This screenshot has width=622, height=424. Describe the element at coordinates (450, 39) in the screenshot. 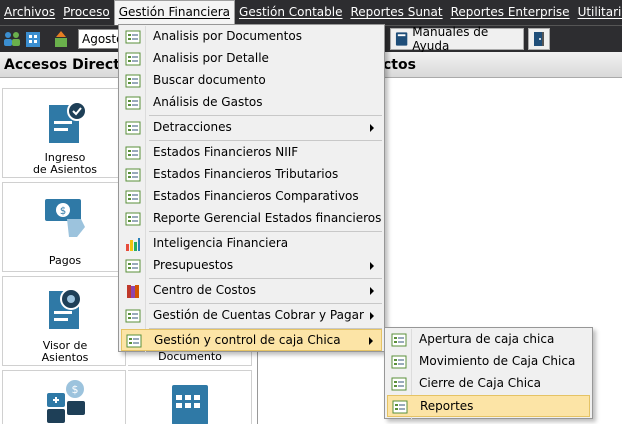

I see `manuals-button-label: Manuales de Ayuda` at that location.